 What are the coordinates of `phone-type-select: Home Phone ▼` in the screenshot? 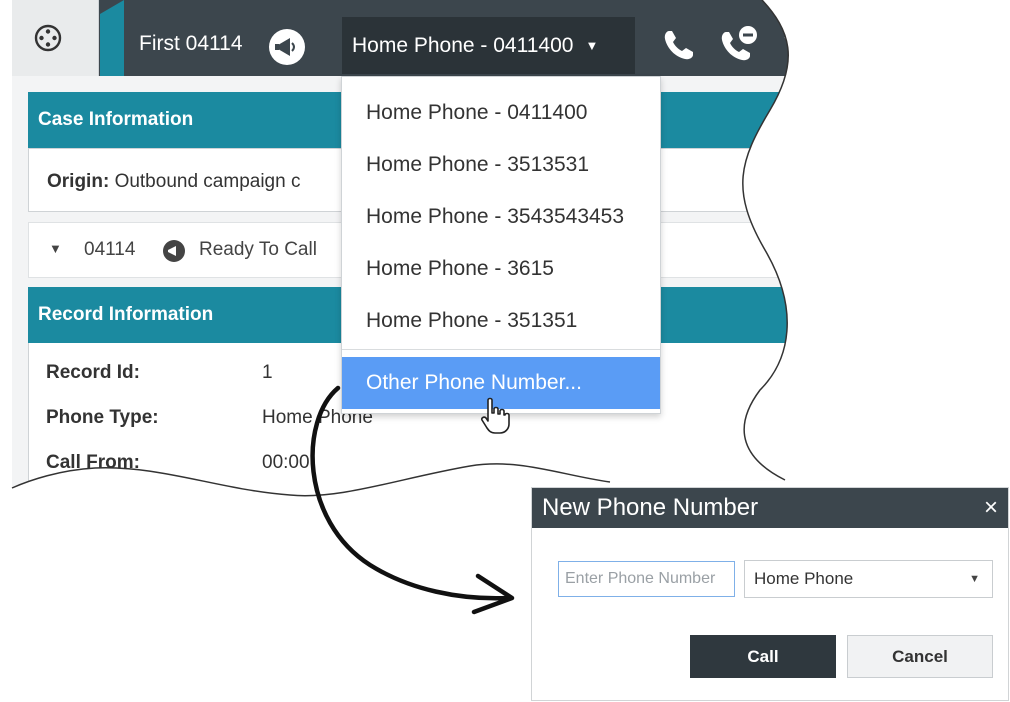 It's located at (868, 579).